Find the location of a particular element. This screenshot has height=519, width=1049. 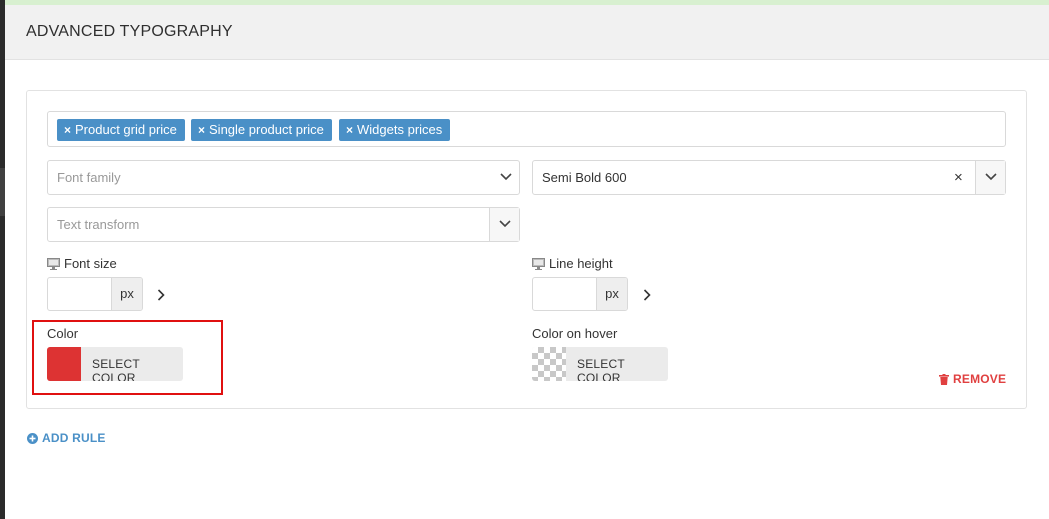

remove-rule-button: REMOVE is located at coordinates (972, 380).